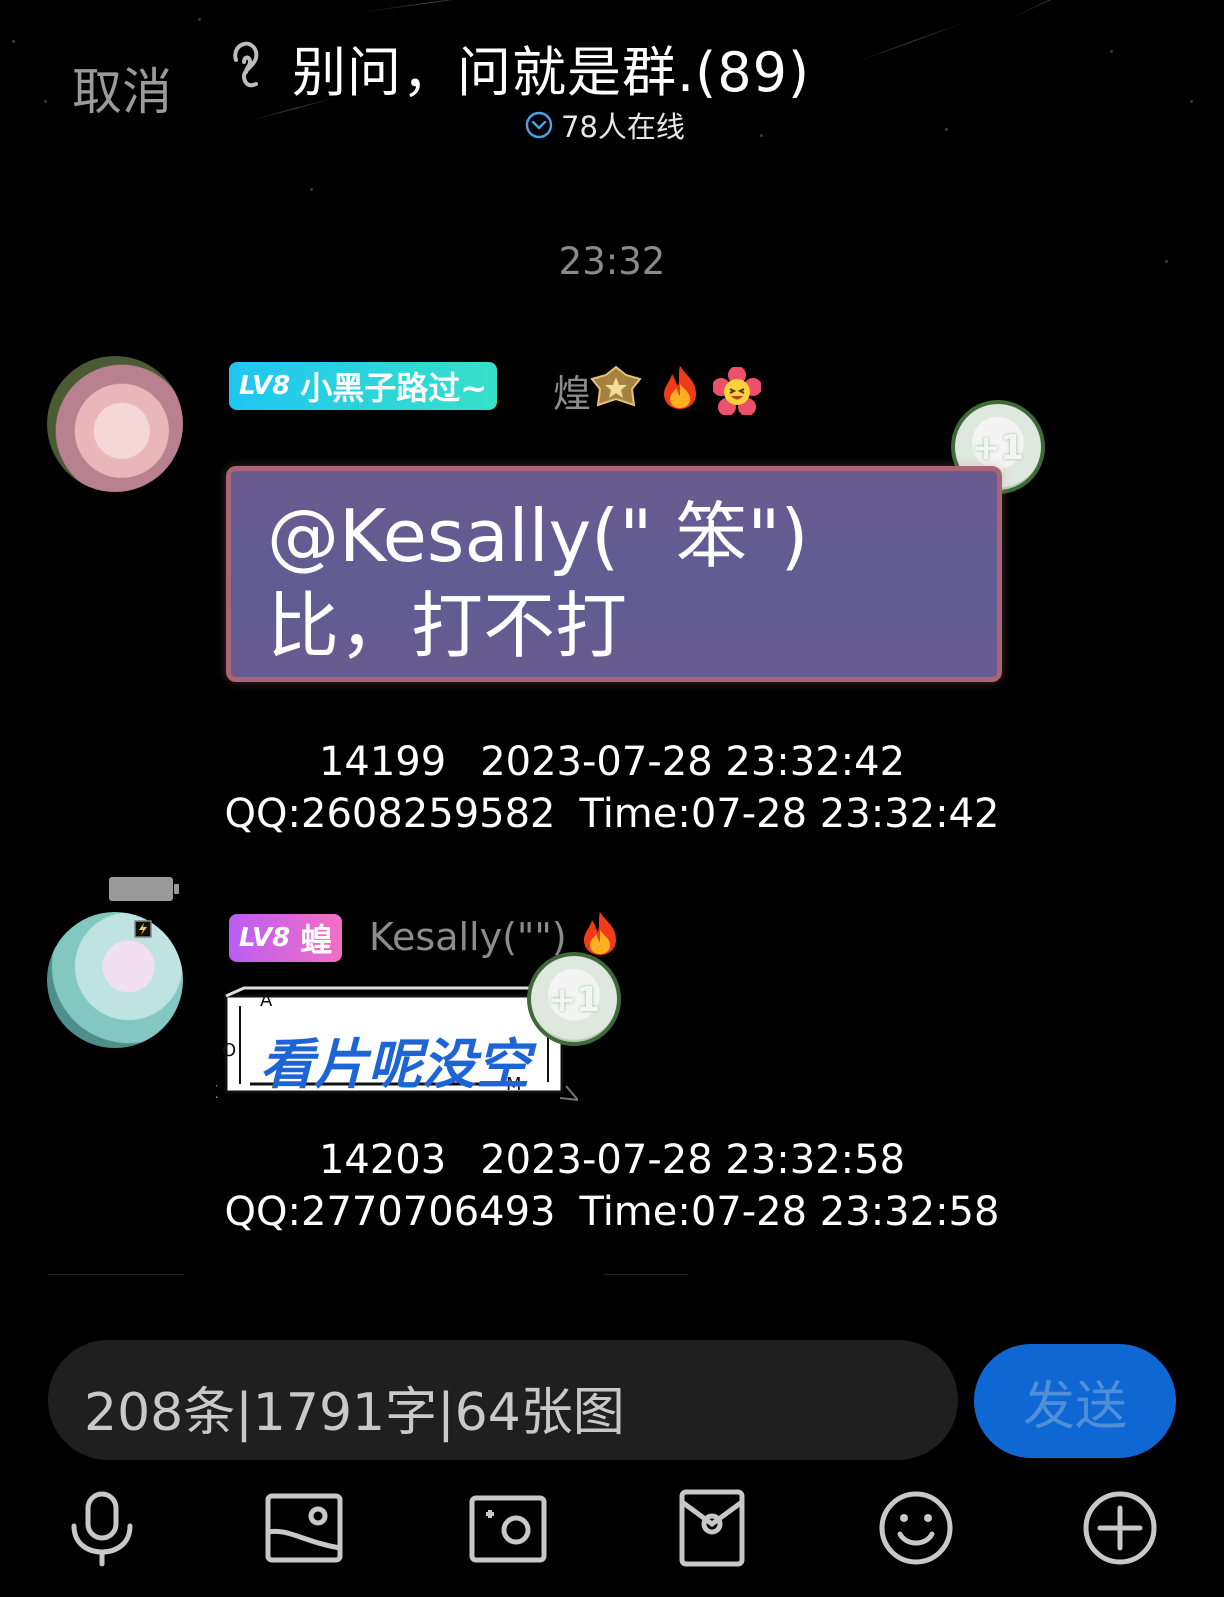 This screenshot has width=1224, height=1597. Describe the element at coordinates (447, 626) in the screenshot. I see `message-text-line: 比，打不打` at that location.